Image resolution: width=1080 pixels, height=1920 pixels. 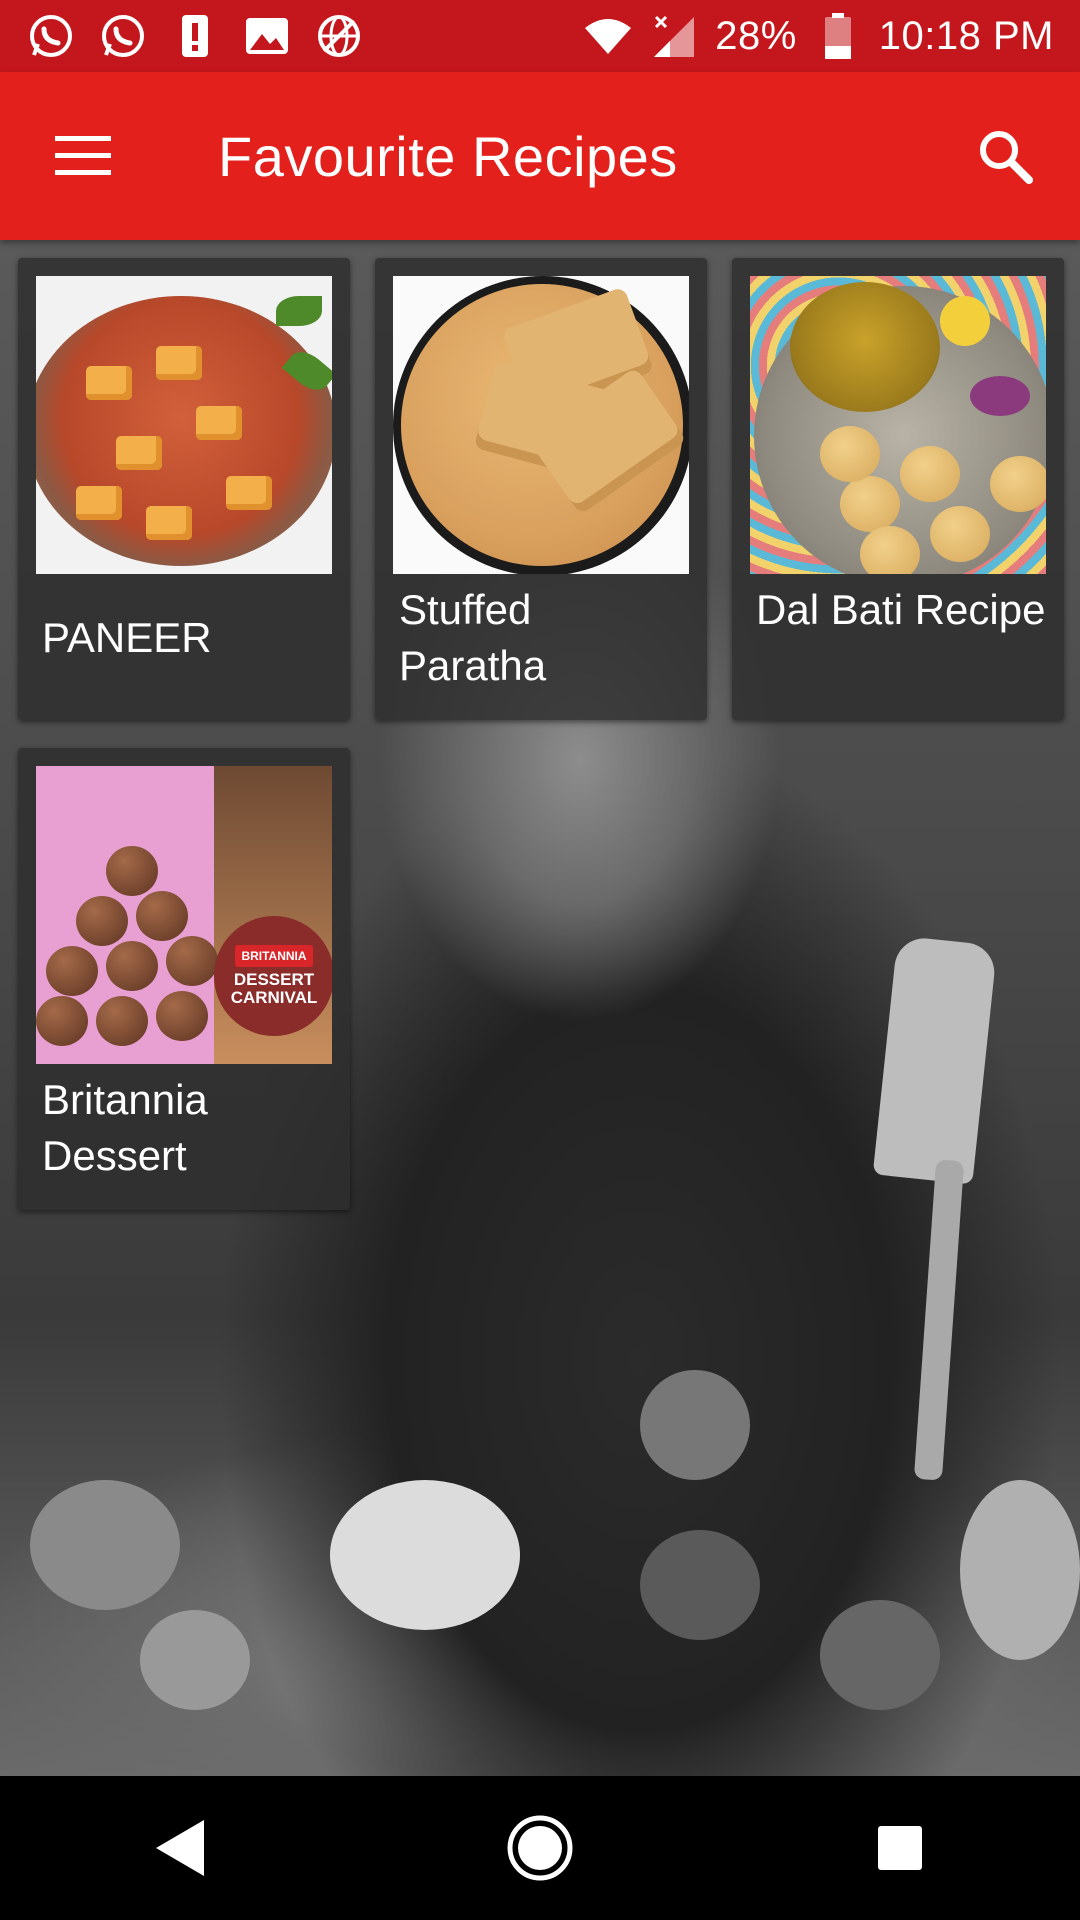 I want to click on app-bar: Favourite Recipes, so click(x=540, y=156).